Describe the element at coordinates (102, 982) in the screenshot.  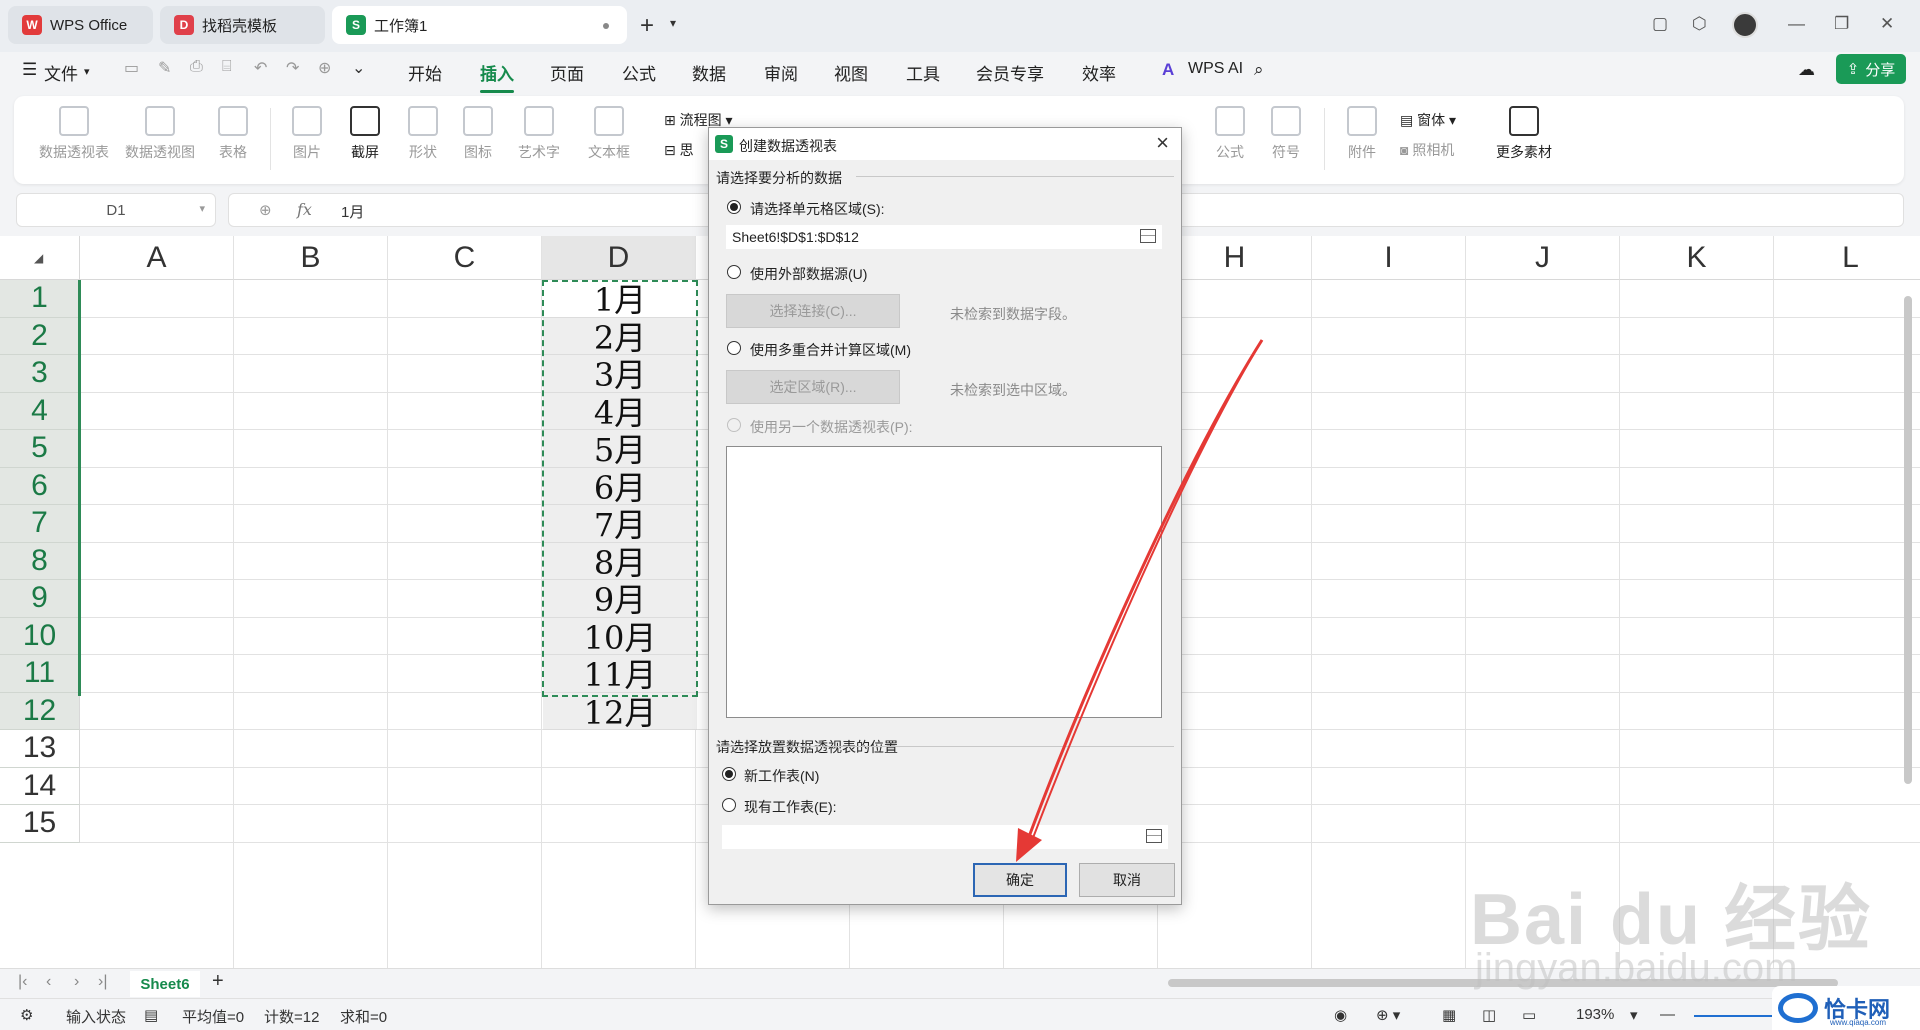
I see `last-sheet-icon: ›|` at that location.